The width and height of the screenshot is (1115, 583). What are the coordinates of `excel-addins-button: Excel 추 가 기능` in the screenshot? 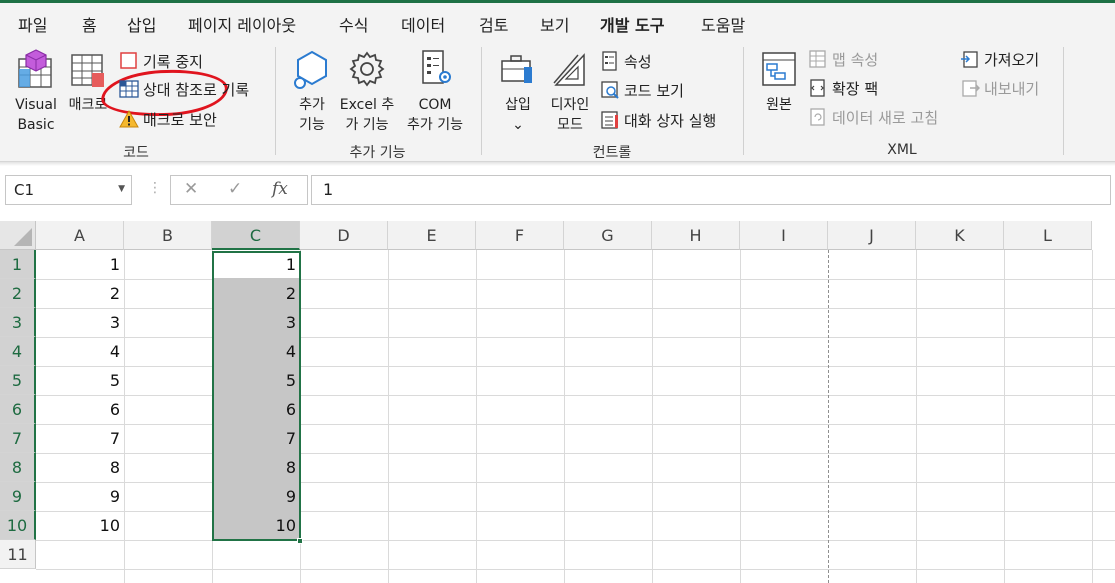 It's located at (367, 92).